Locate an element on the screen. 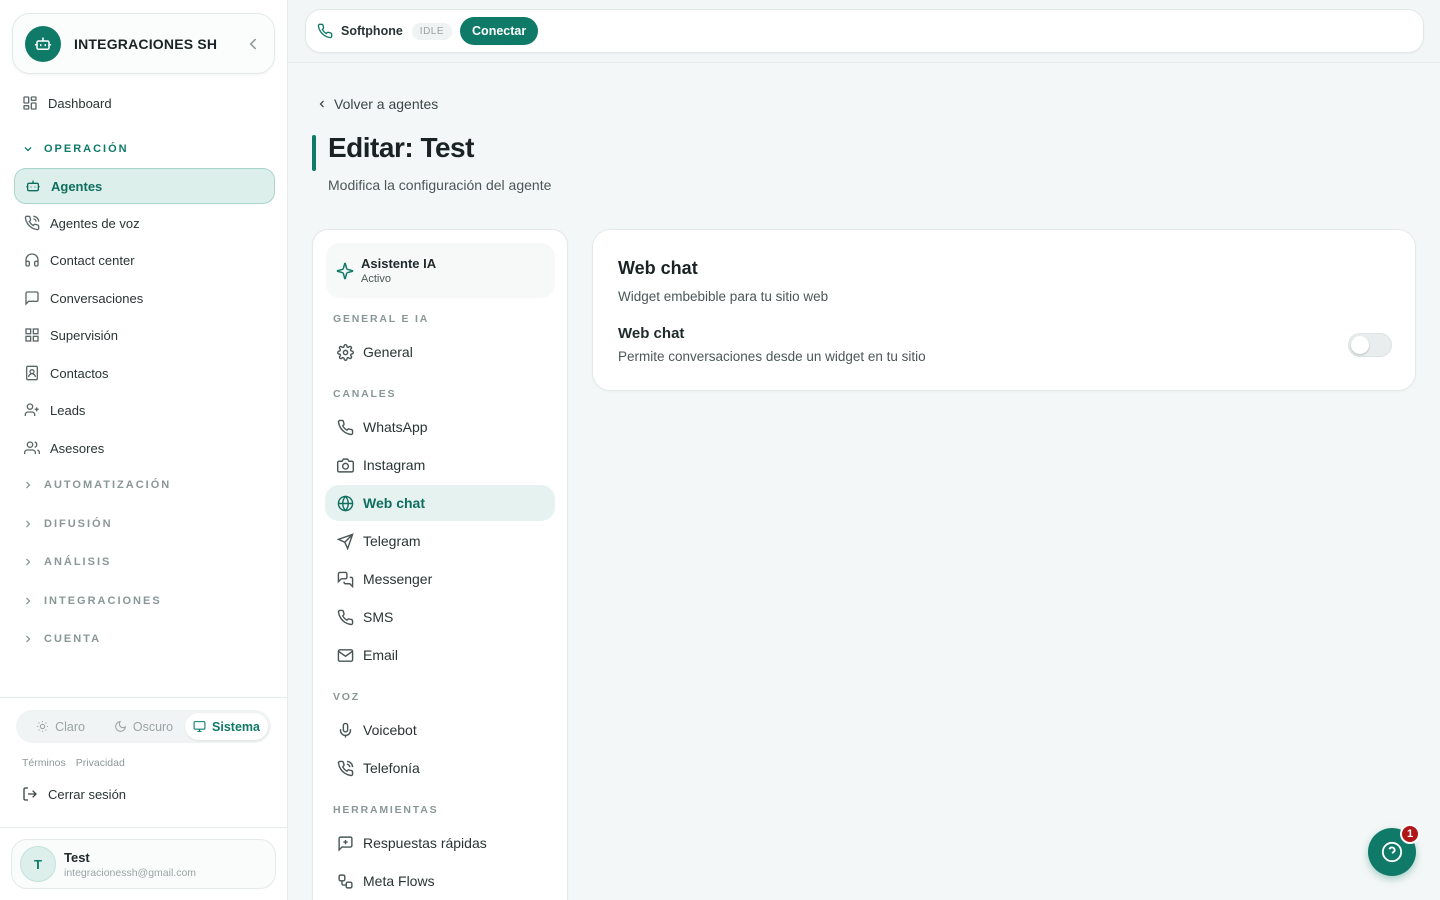  section-integraciones: INTEGRACIONES is located at coordinates (92, 601).